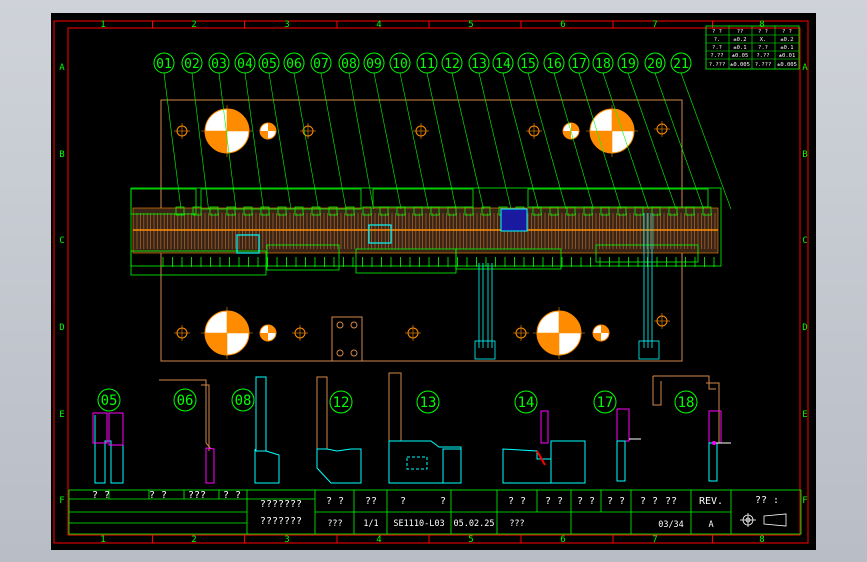  I want to click on station-label-15: 15, so click(528, 64).